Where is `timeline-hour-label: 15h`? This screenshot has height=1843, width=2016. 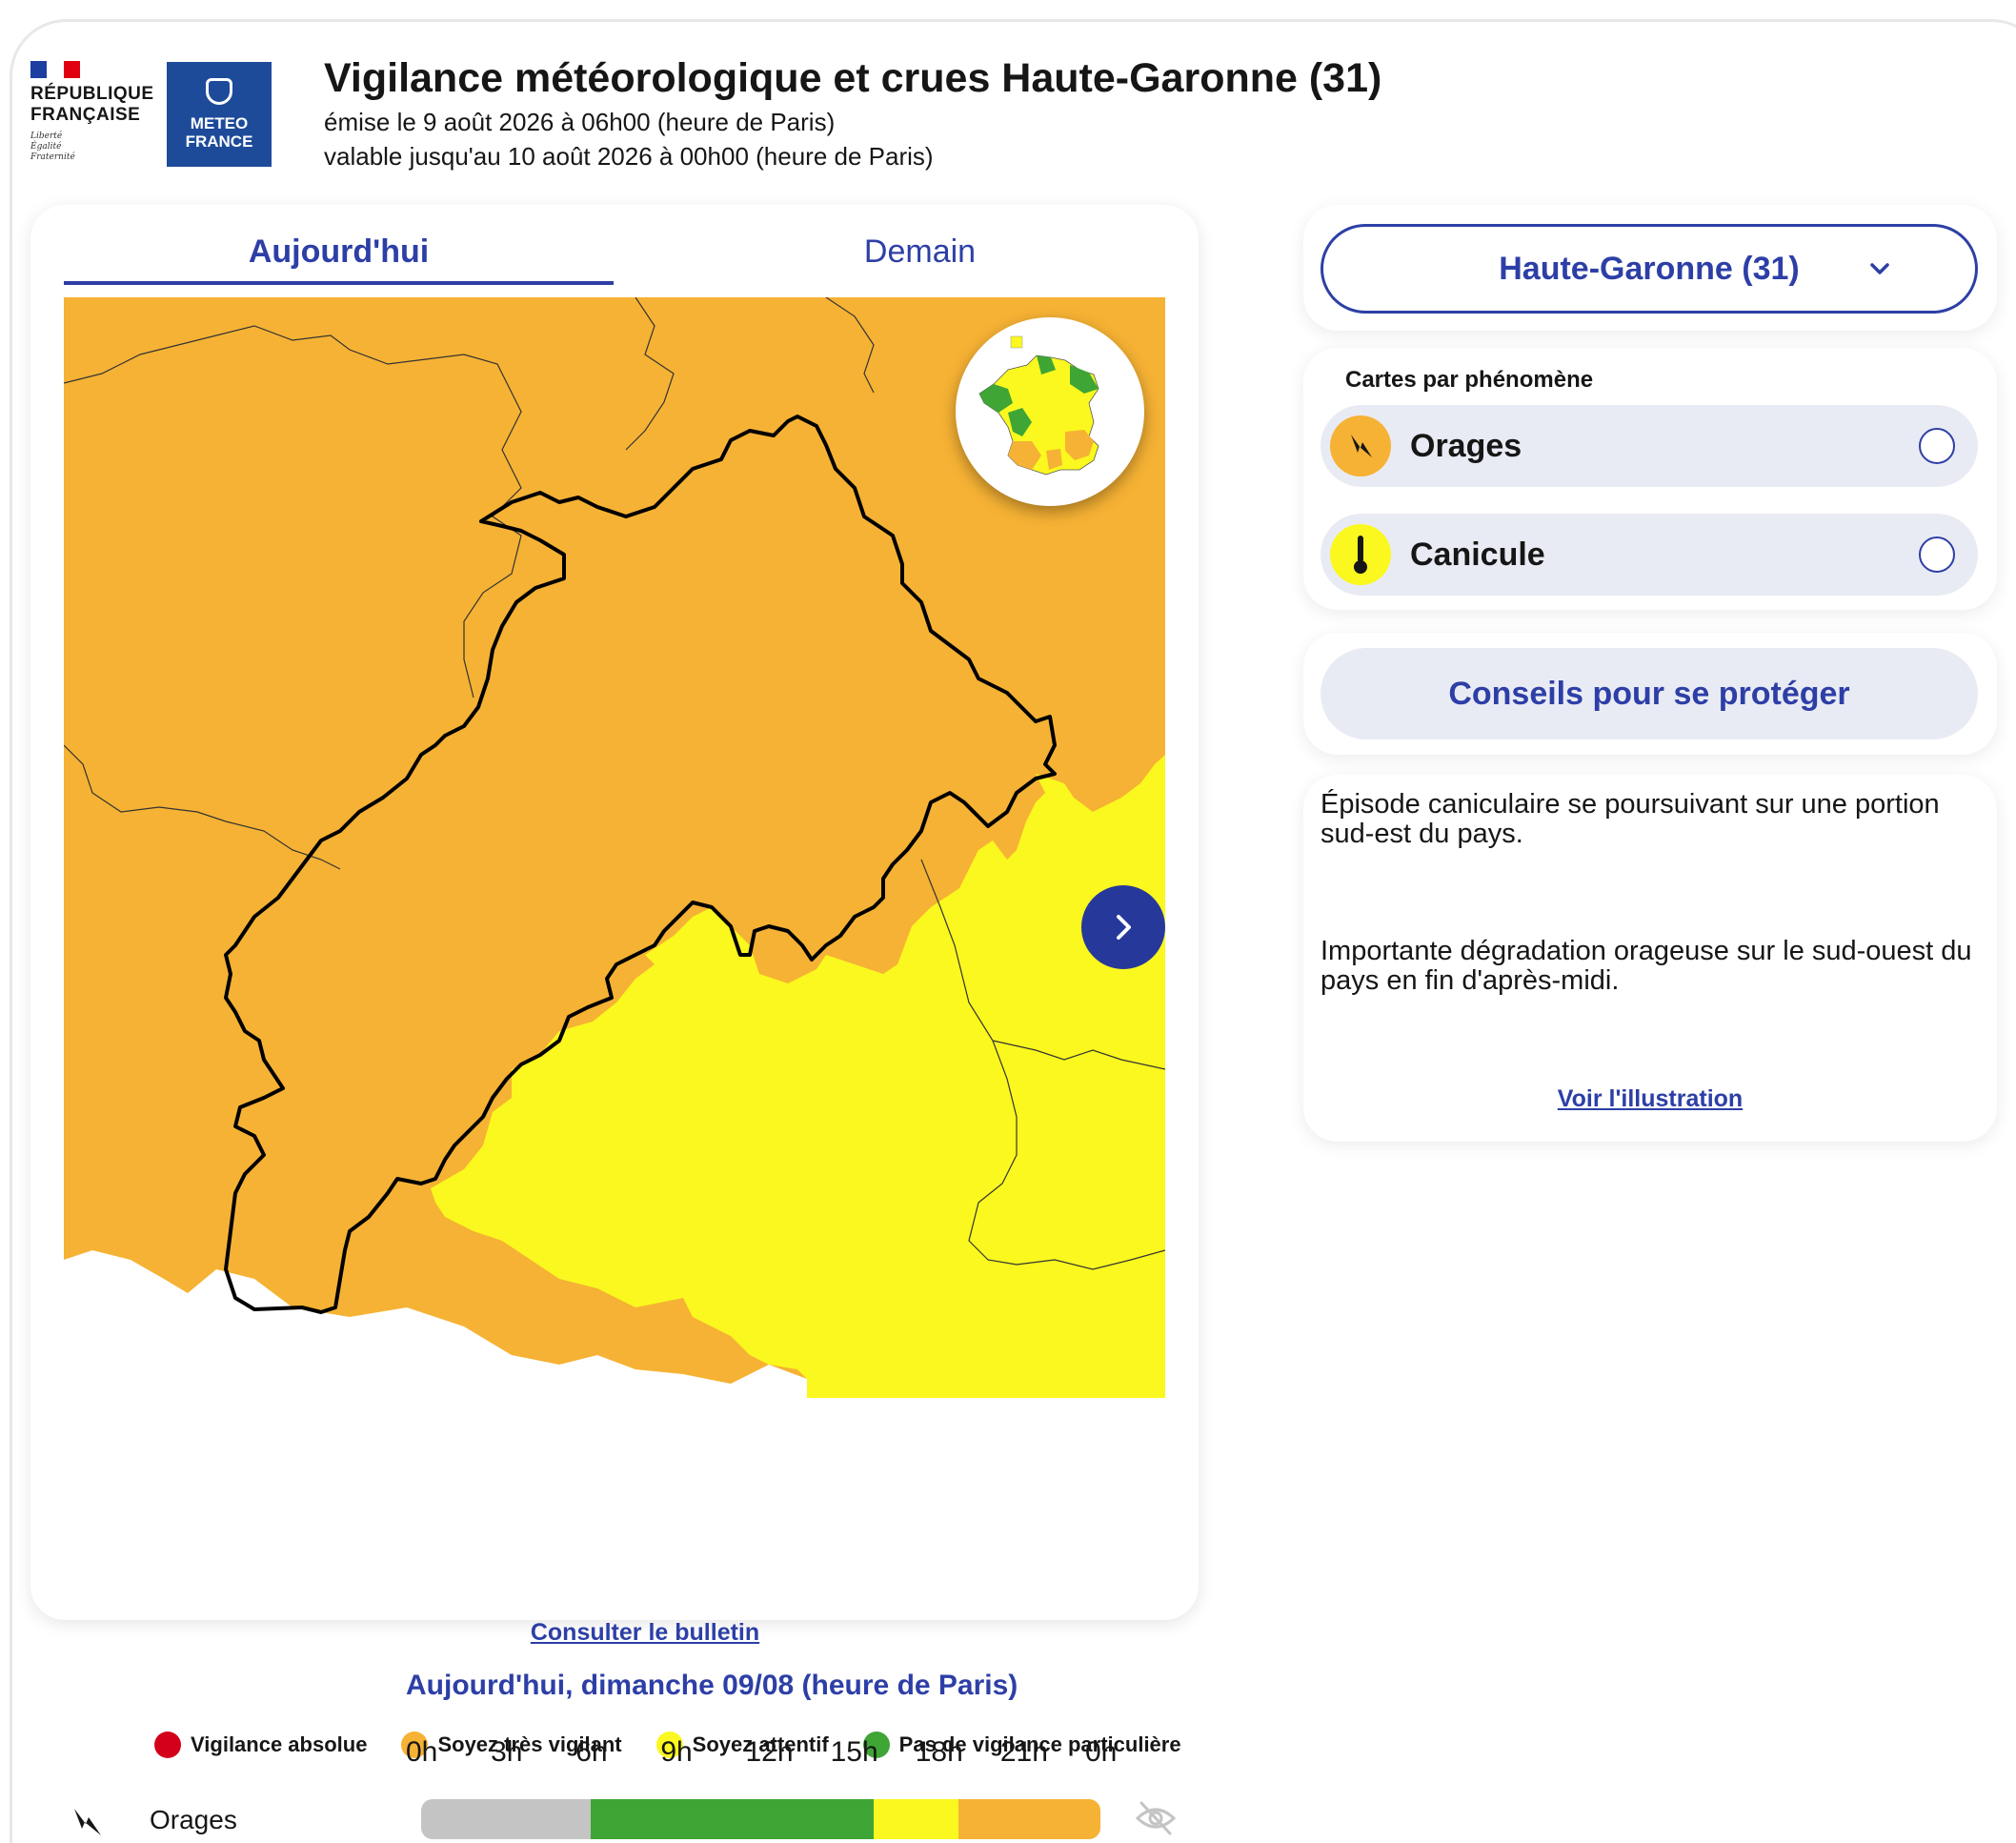
timeline-hour-label: 15h is located at coordinates (854, 1752).